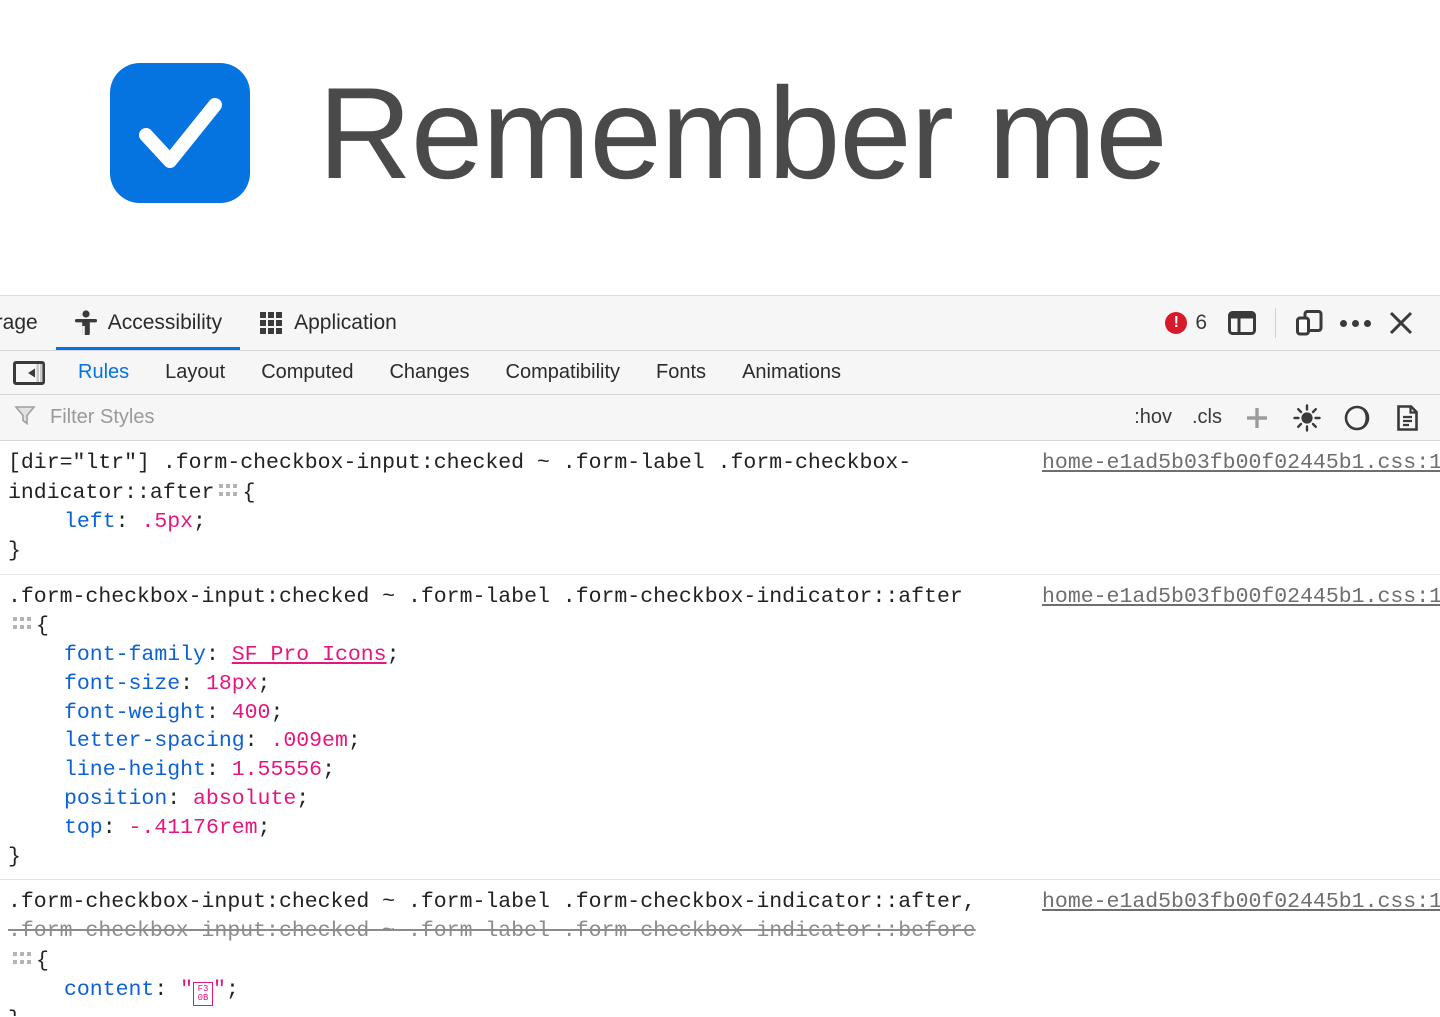 This screenshot has height=1017, width=1440. Describe the element at coordinates (271, 323) in the screenshot. I see `application-grid-icon` at that location.